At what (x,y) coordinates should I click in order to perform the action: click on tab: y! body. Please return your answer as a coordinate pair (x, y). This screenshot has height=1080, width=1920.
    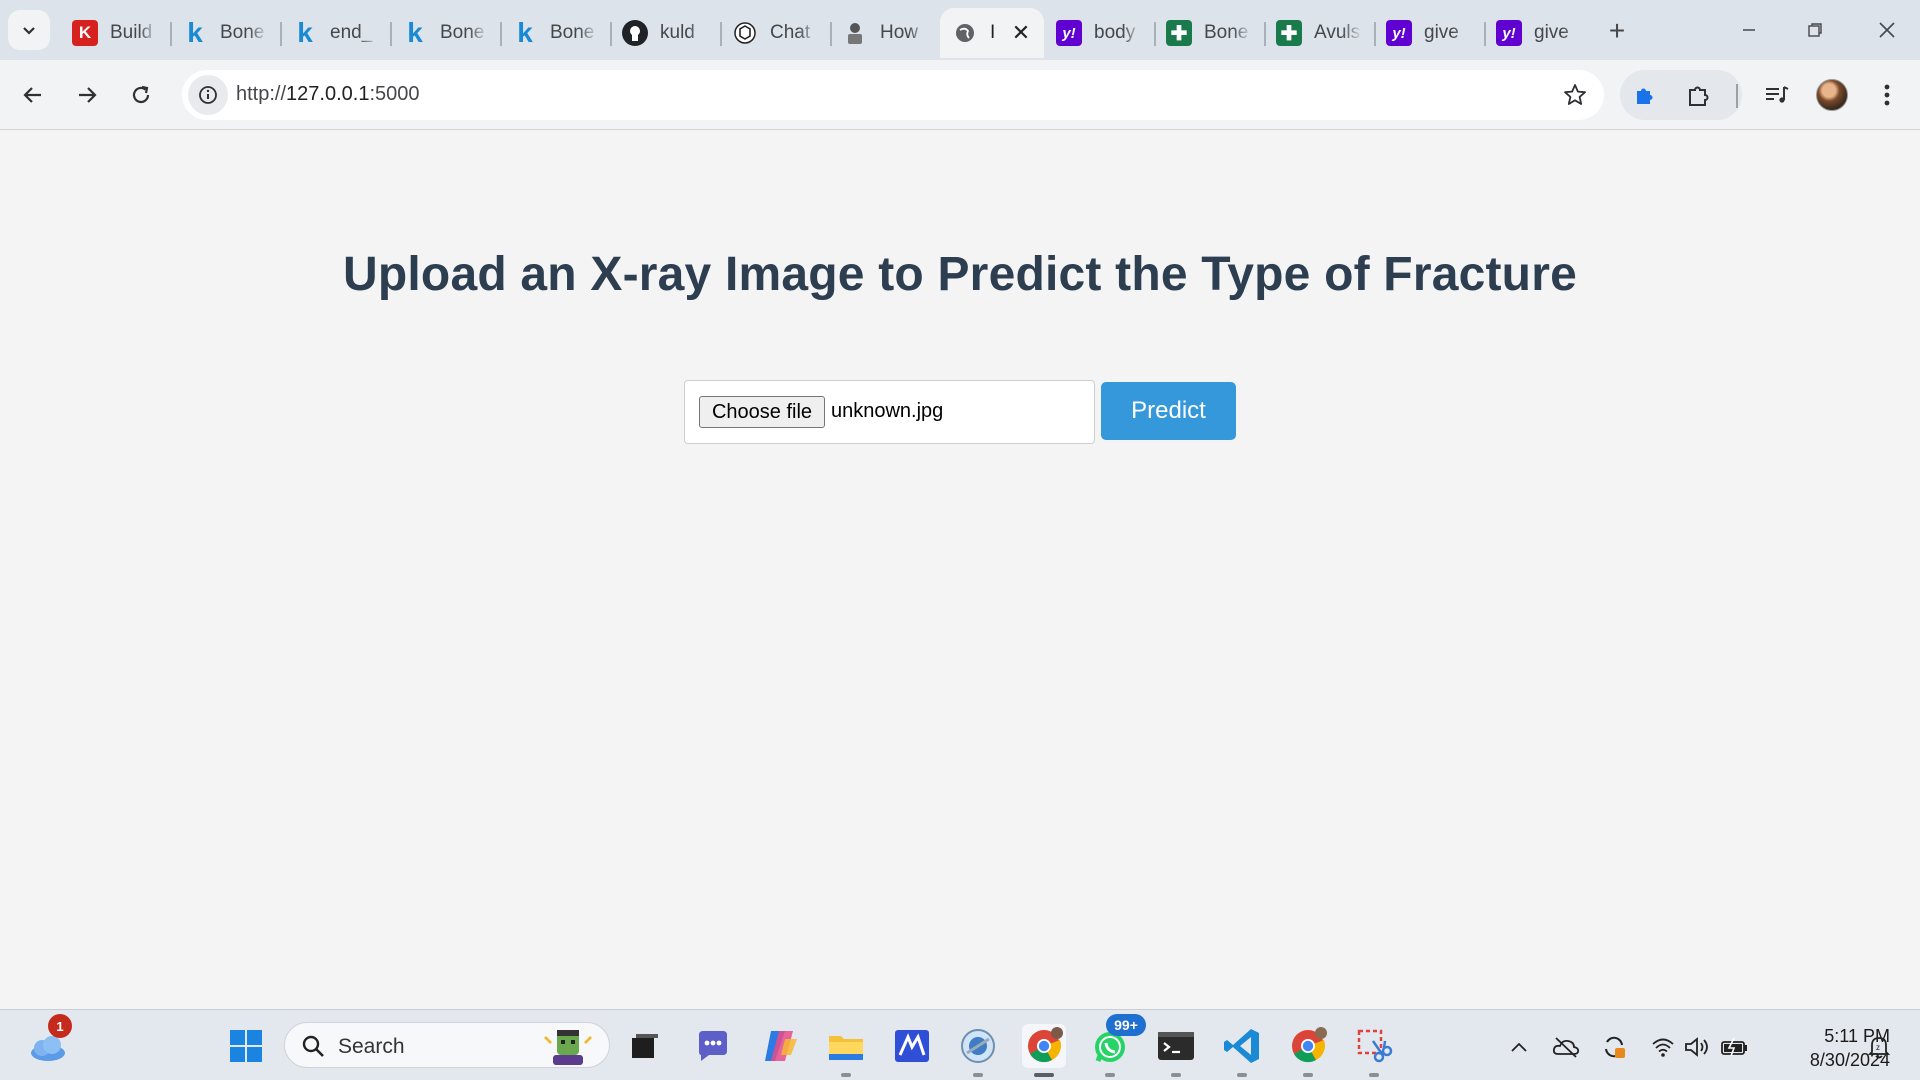
    Looking at the image, I should click on (1099, 33).